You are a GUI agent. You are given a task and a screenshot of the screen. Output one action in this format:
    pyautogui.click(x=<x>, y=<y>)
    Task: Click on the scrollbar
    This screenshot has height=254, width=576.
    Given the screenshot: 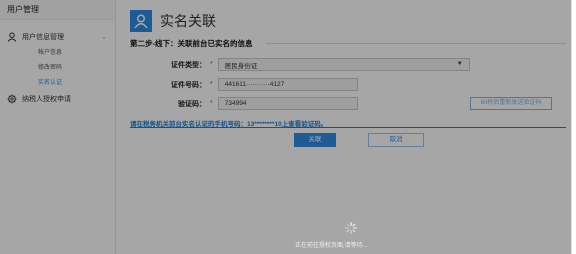 What is the action you would take?
    pyautogui.click(x=573, y=127)
    